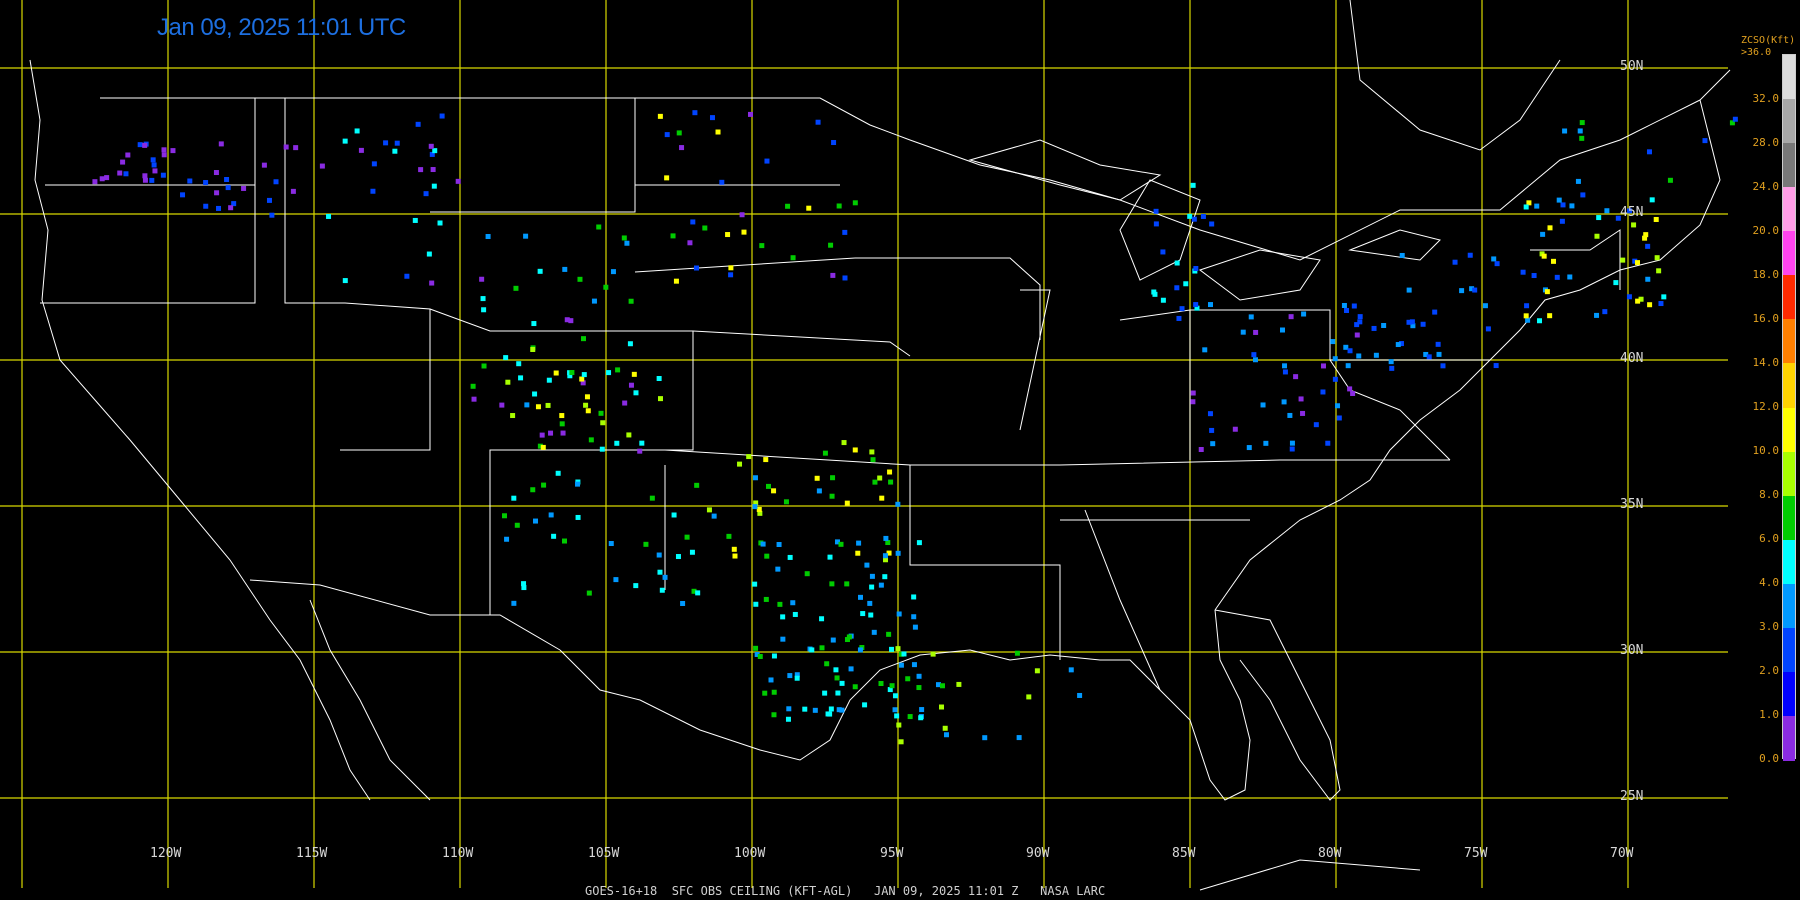  What do you see at coordinates (604, 853) in the screenshot?
I see `longitude-label: 105W` at bounding box center [604, 853].